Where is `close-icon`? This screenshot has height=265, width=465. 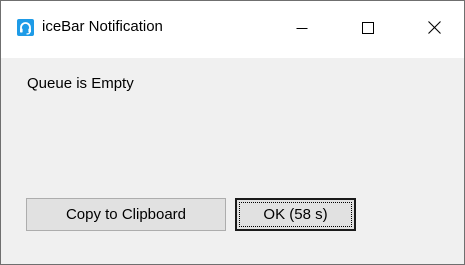 close-icon is located at coordinates (434, 29).